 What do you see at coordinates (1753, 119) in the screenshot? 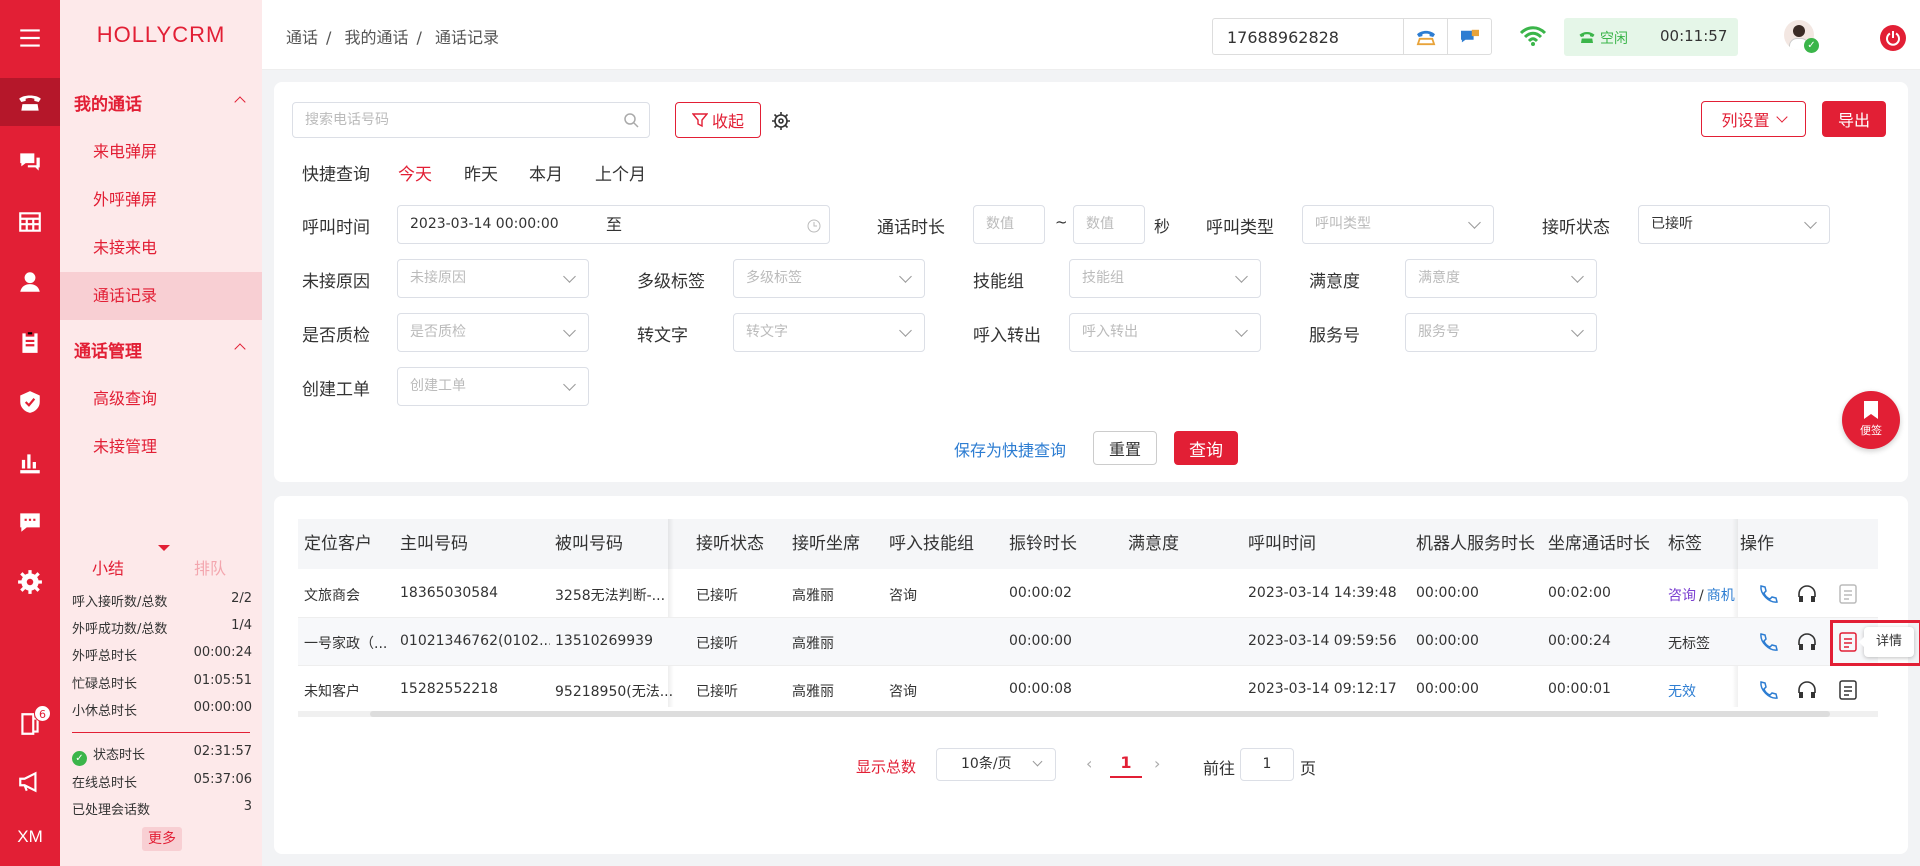
I see `column-settings-button: 列设置` at bounding box center [1753, 119].